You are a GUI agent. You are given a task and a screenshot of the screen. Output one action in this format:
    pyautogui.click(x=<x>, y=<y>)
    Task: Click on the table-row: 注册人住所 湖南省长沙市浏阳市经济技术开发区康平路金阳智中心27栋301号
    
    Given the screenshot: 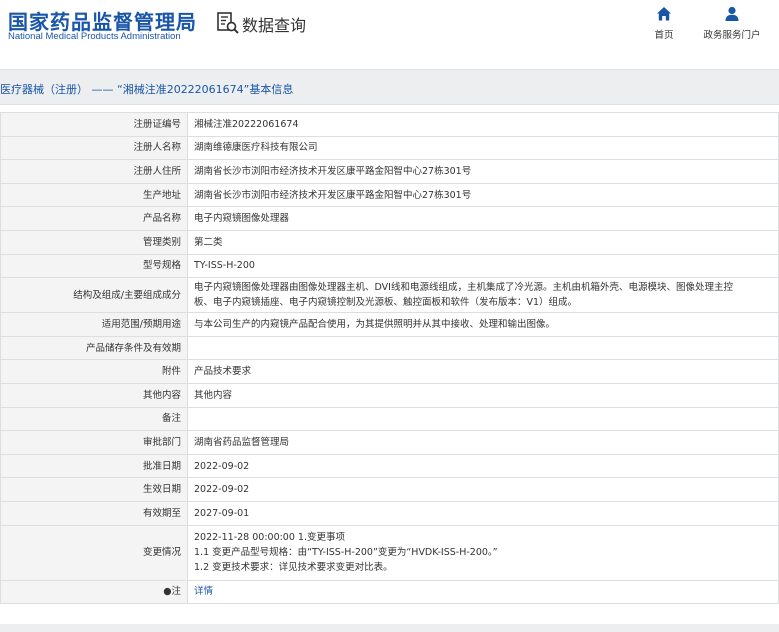 What is the action you would take?
    pyautogui.click(x=389, y=171)
    